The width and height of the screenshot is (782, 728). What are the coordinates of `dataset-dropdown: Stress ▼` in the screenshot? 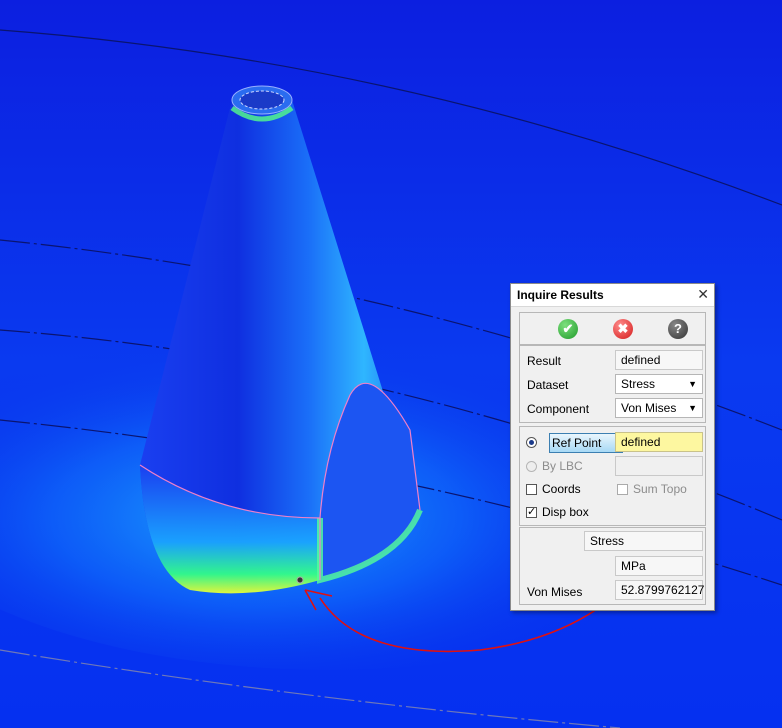 It's located at (659, 384).